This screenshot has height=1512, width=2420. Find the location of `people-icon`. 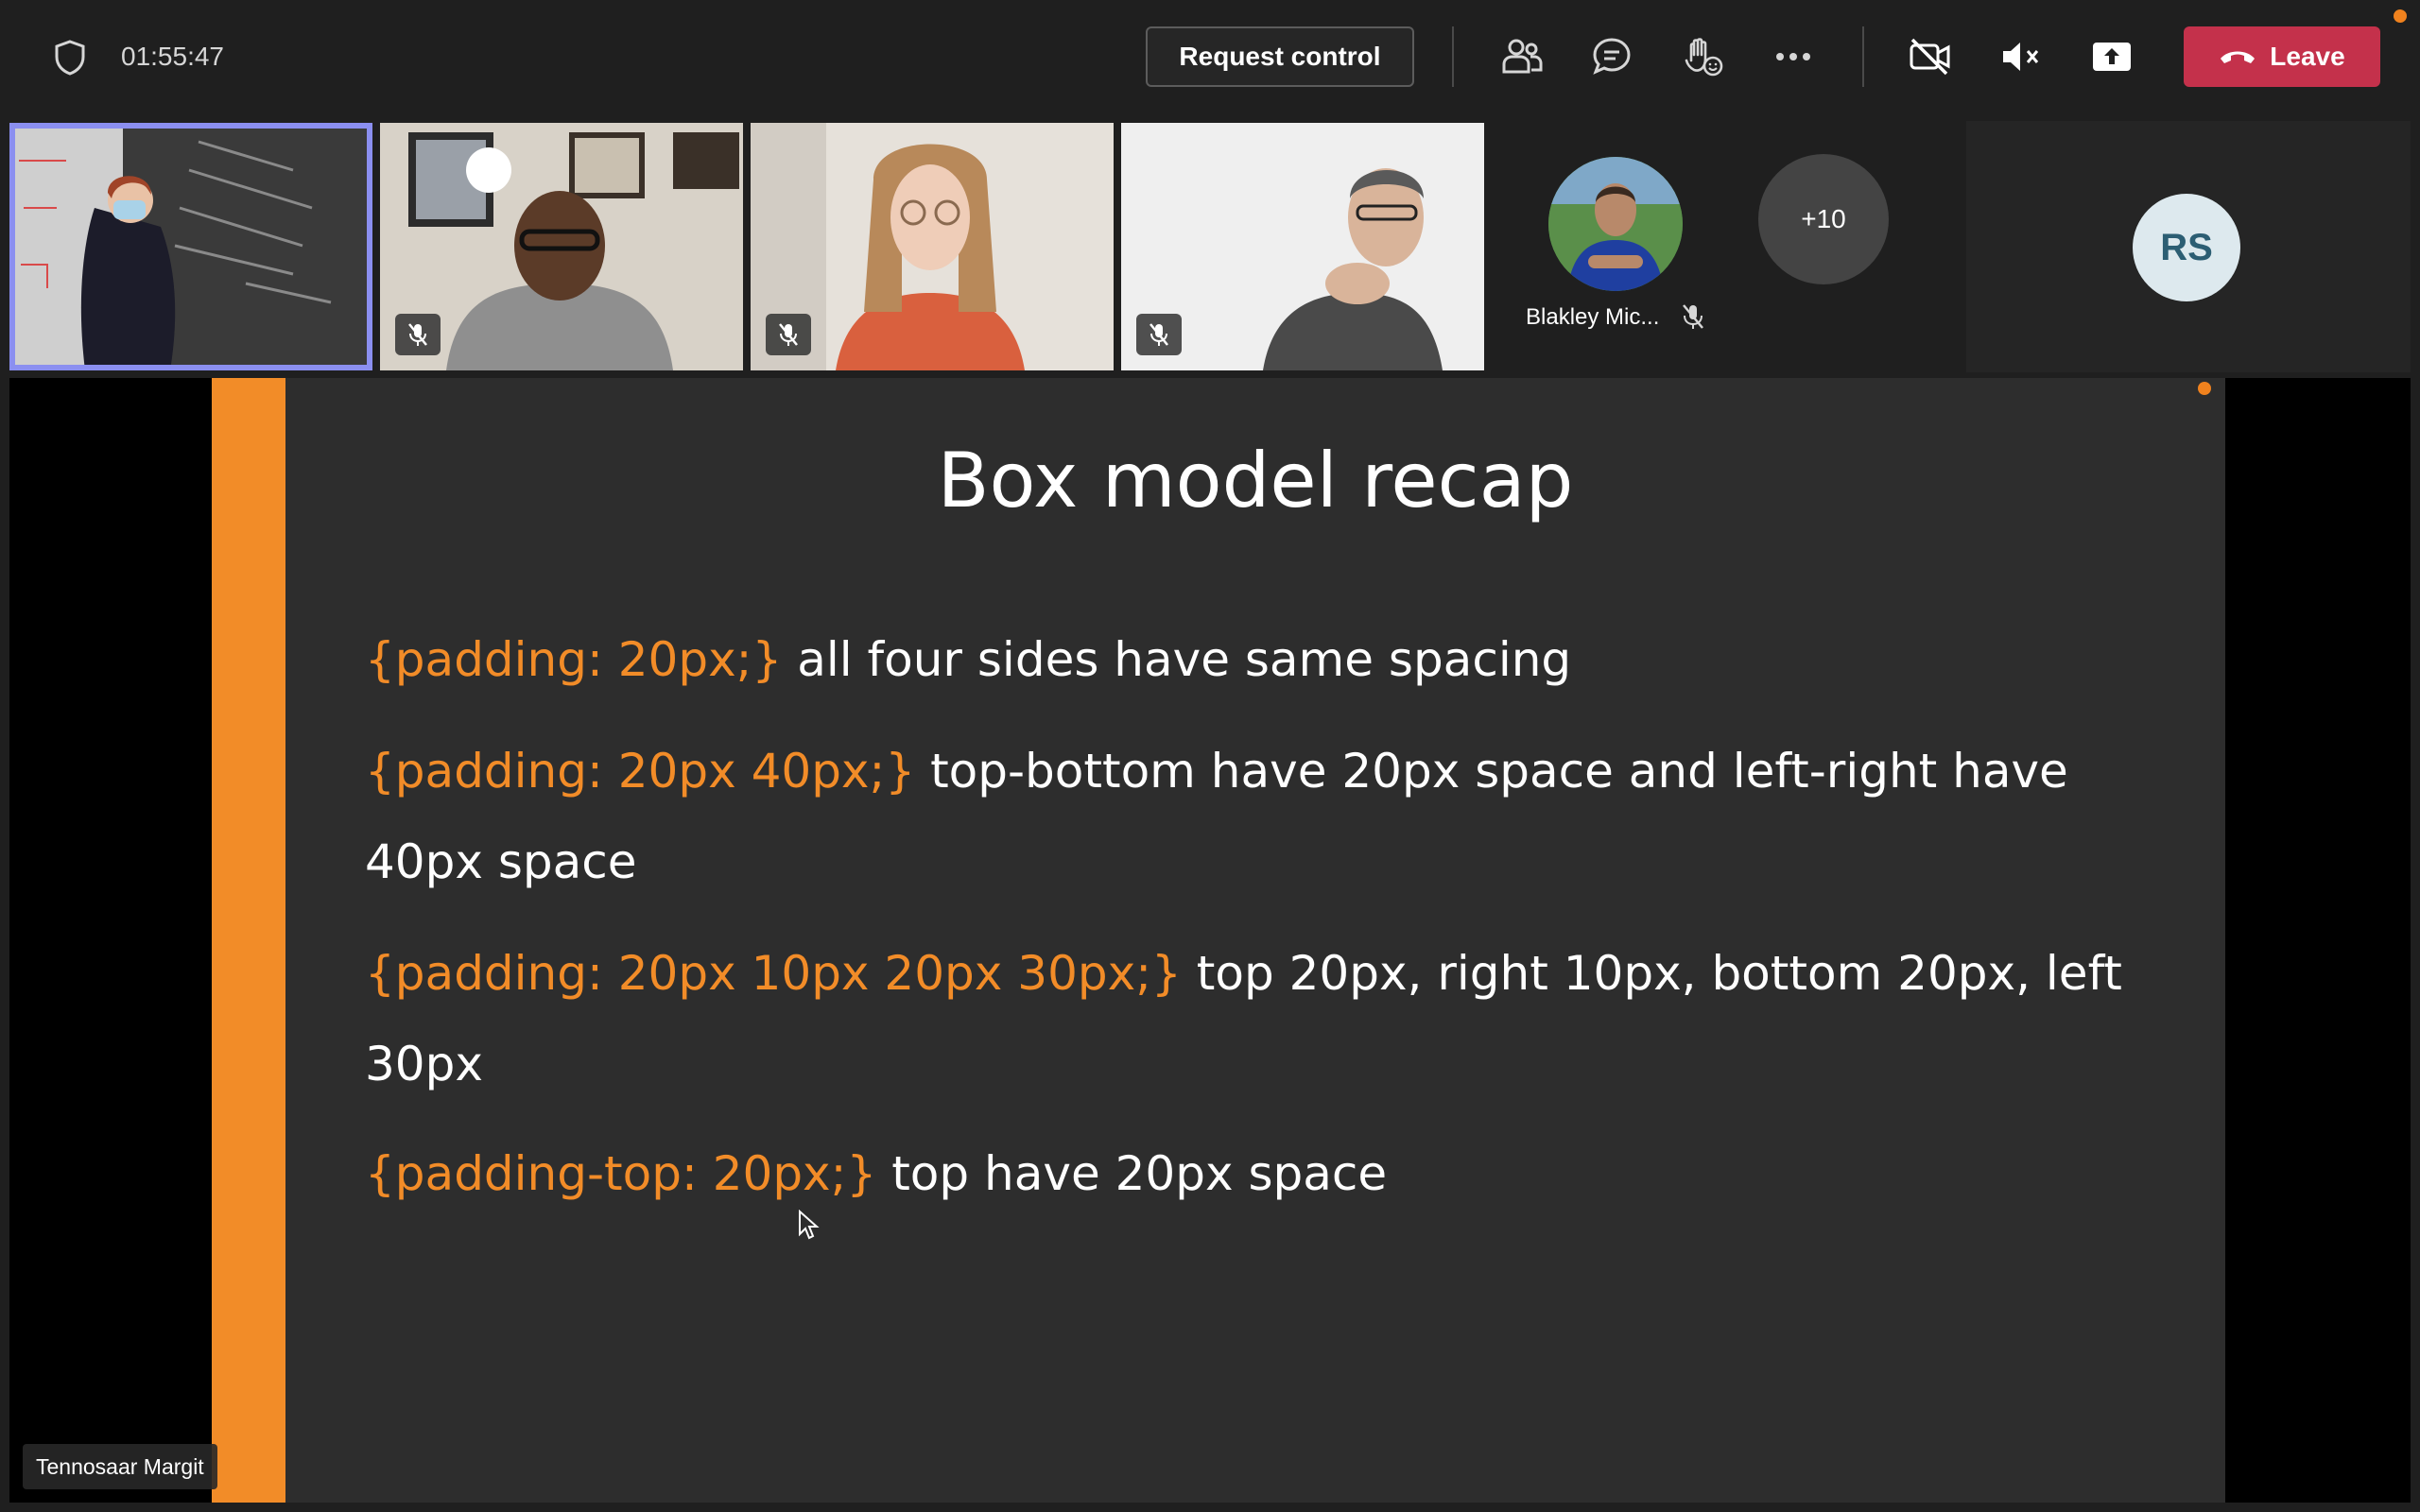

people-icon is located at coordinates (1522, 56).